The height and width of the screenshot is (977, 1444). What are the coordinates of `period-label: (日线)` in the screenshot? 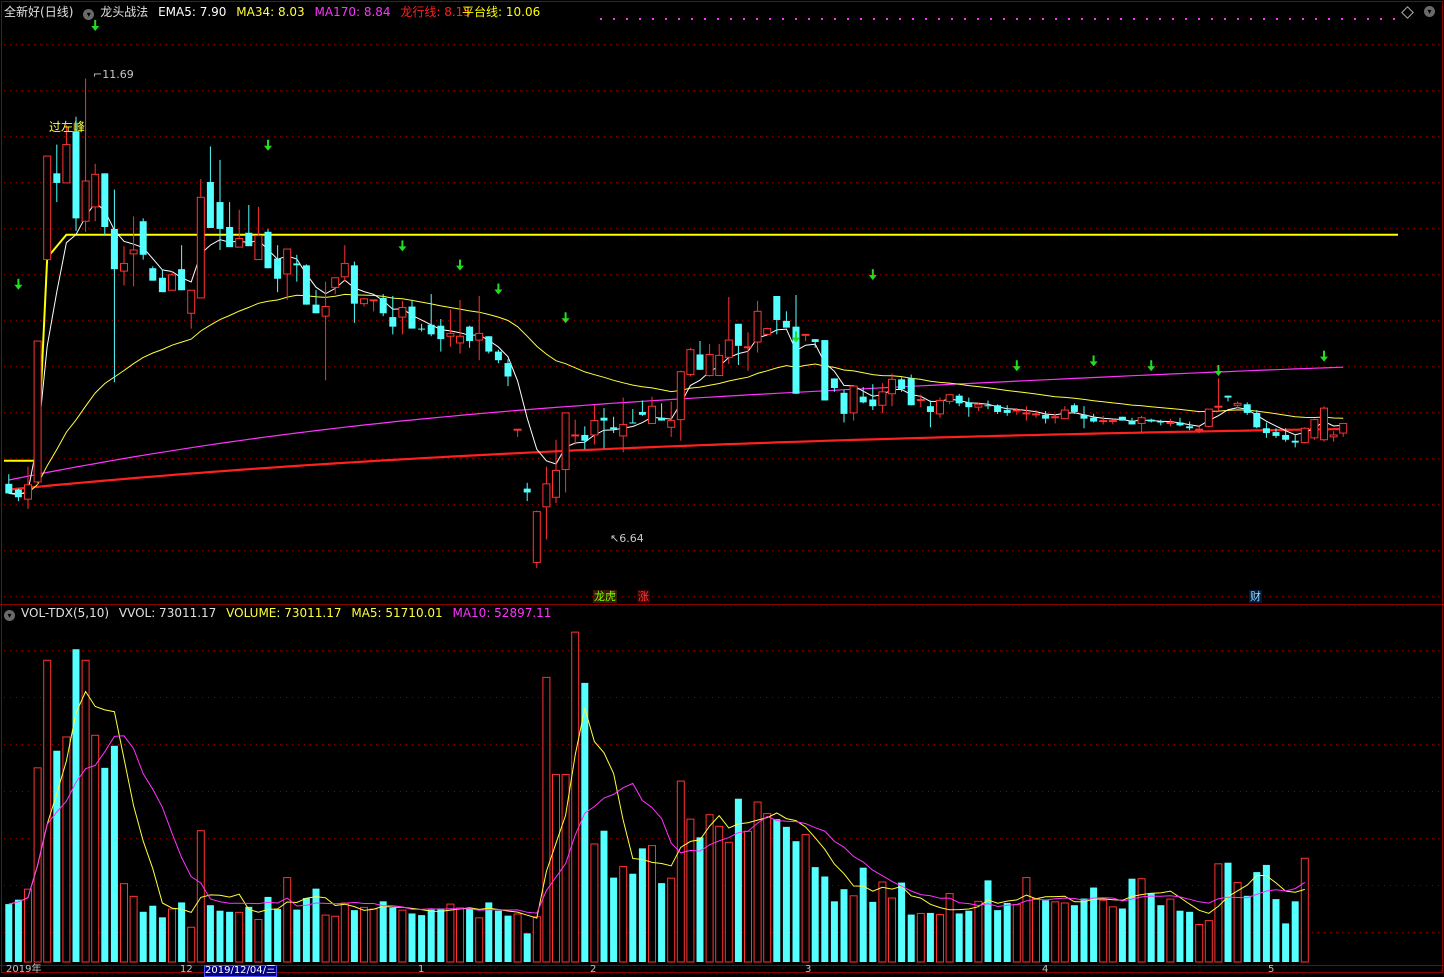 It's located at (57, 12).